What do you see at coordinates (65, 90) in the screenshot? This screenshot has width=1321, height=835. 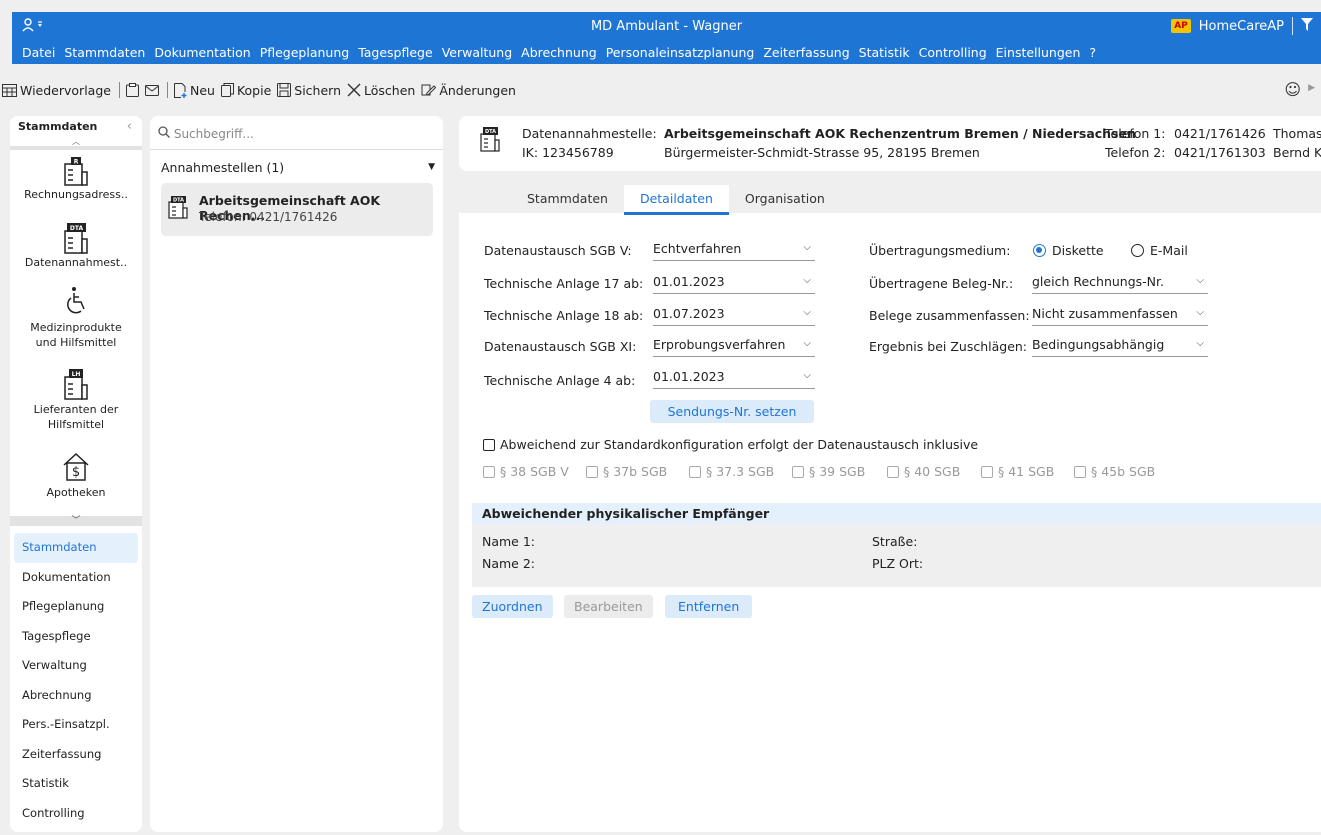 I see `wiedervorlage-label: Wiedervorlage` at bounding box center [65, 90].